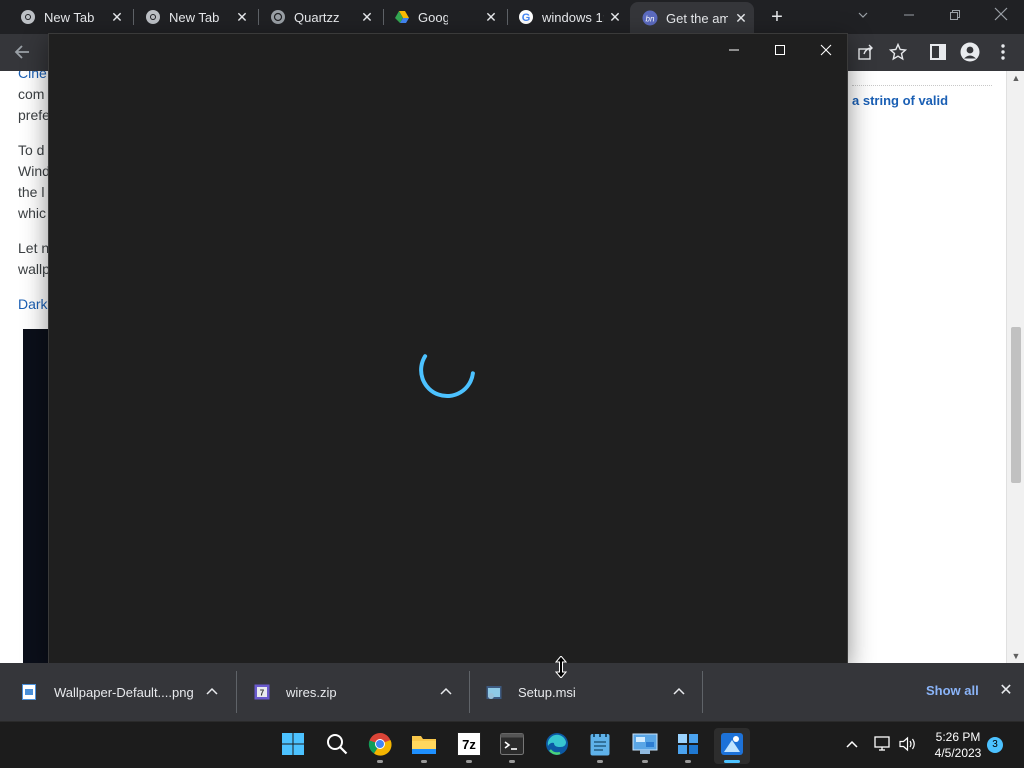  What do you see at coordinates (278, 17) in the screenshot?
I see `globe-icon` at bounding box center [278, 17].